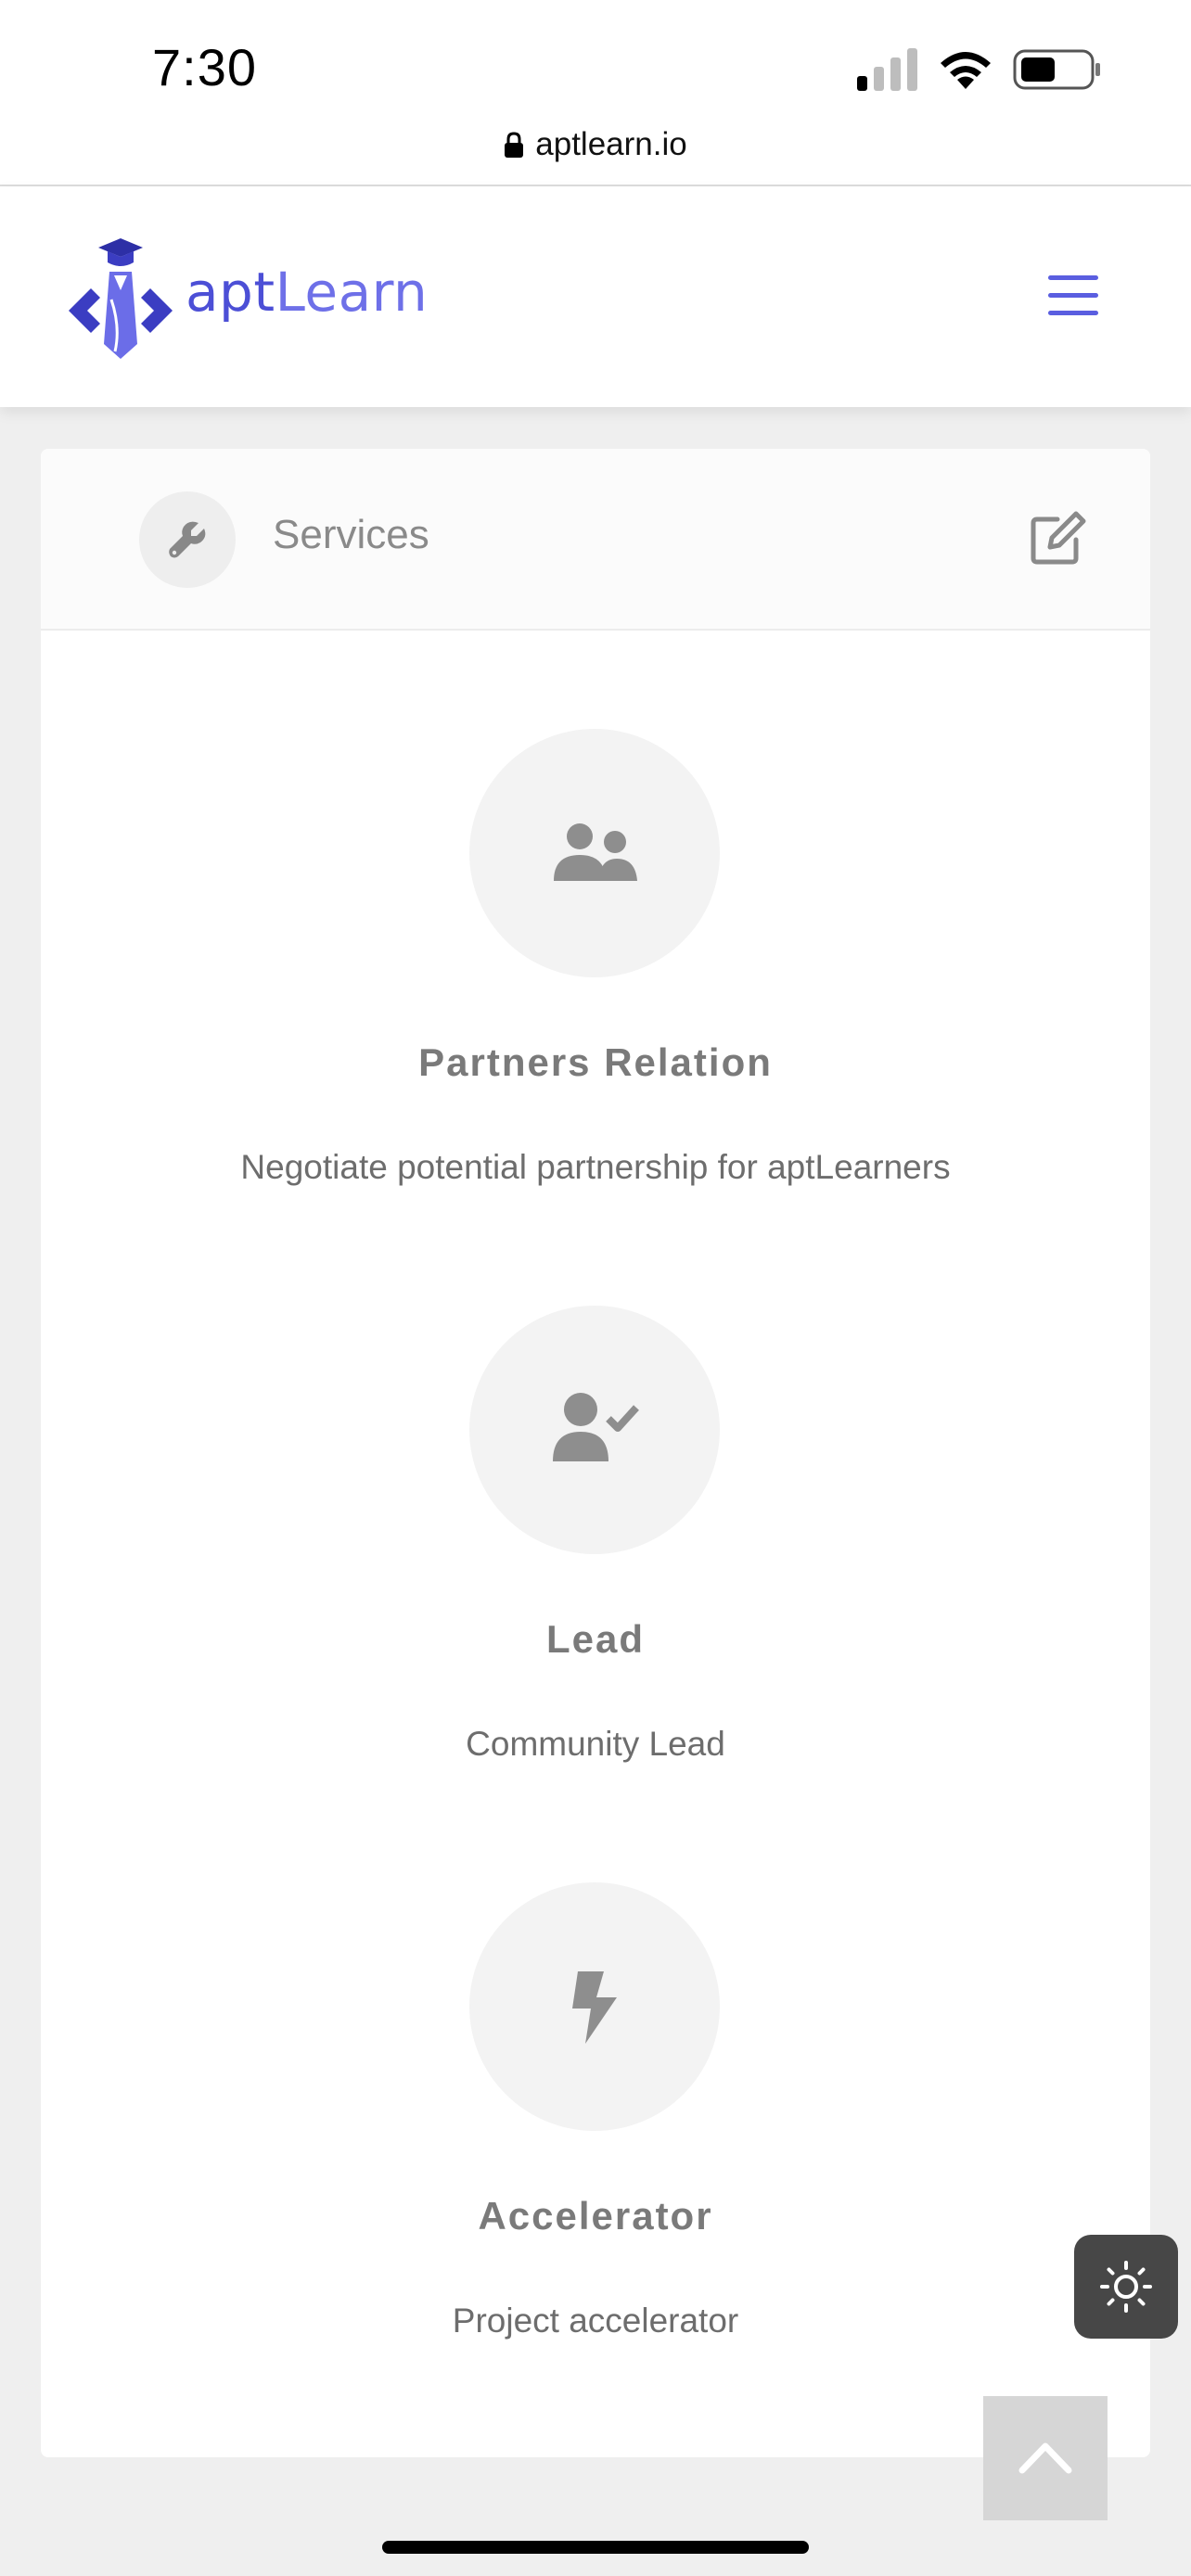 This screenshot has width=1191, height=2576. What do you see at coordinates (594, 2007) in the screenshot?
I see `bolt-icon` at bounding box center [594, 2007].